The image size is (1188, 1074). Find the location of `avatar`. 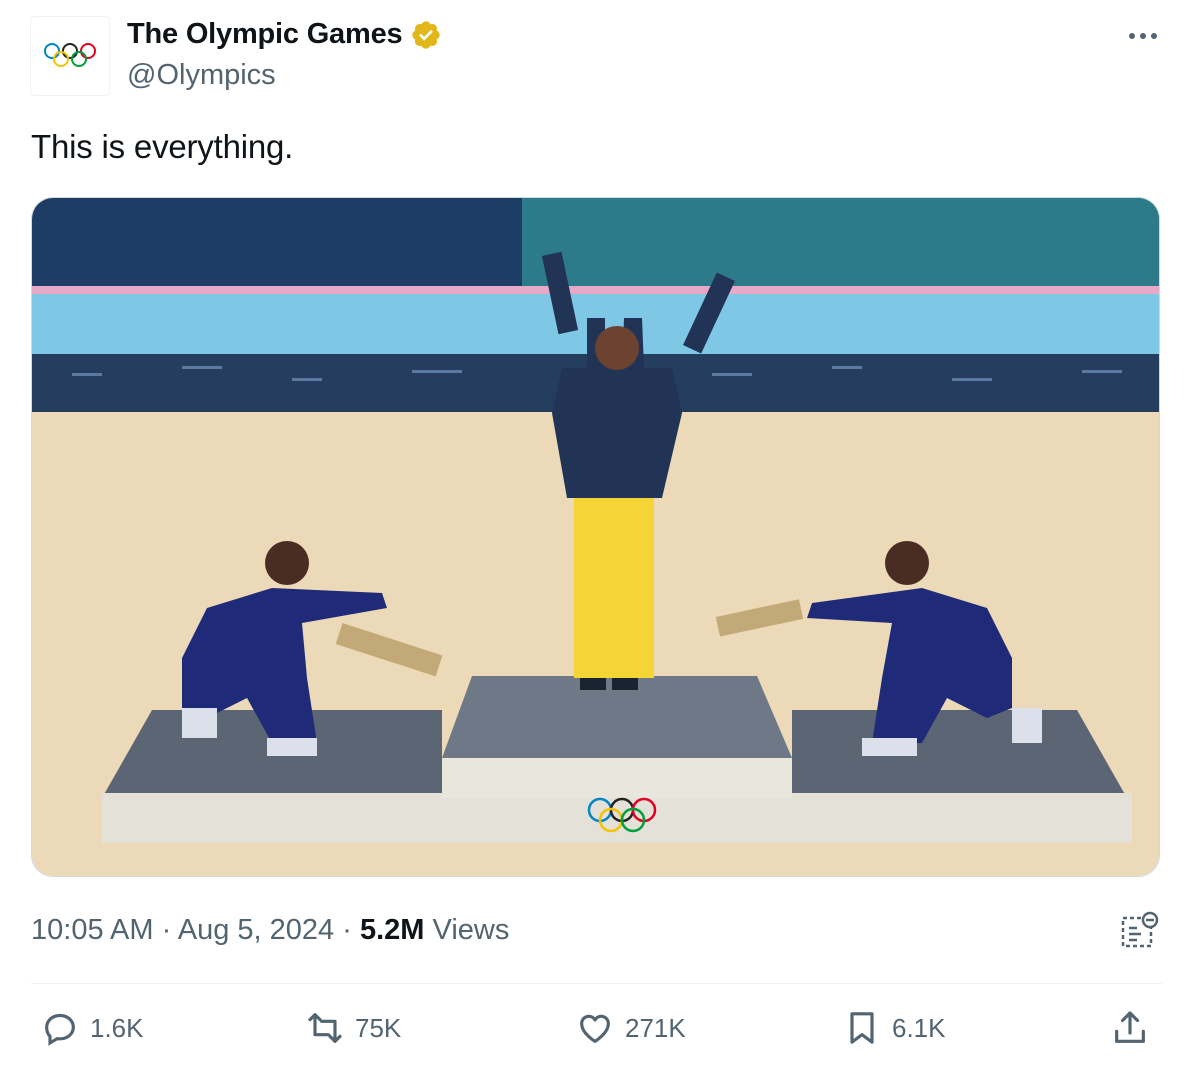

avatar is located at coordinates (70, 56).